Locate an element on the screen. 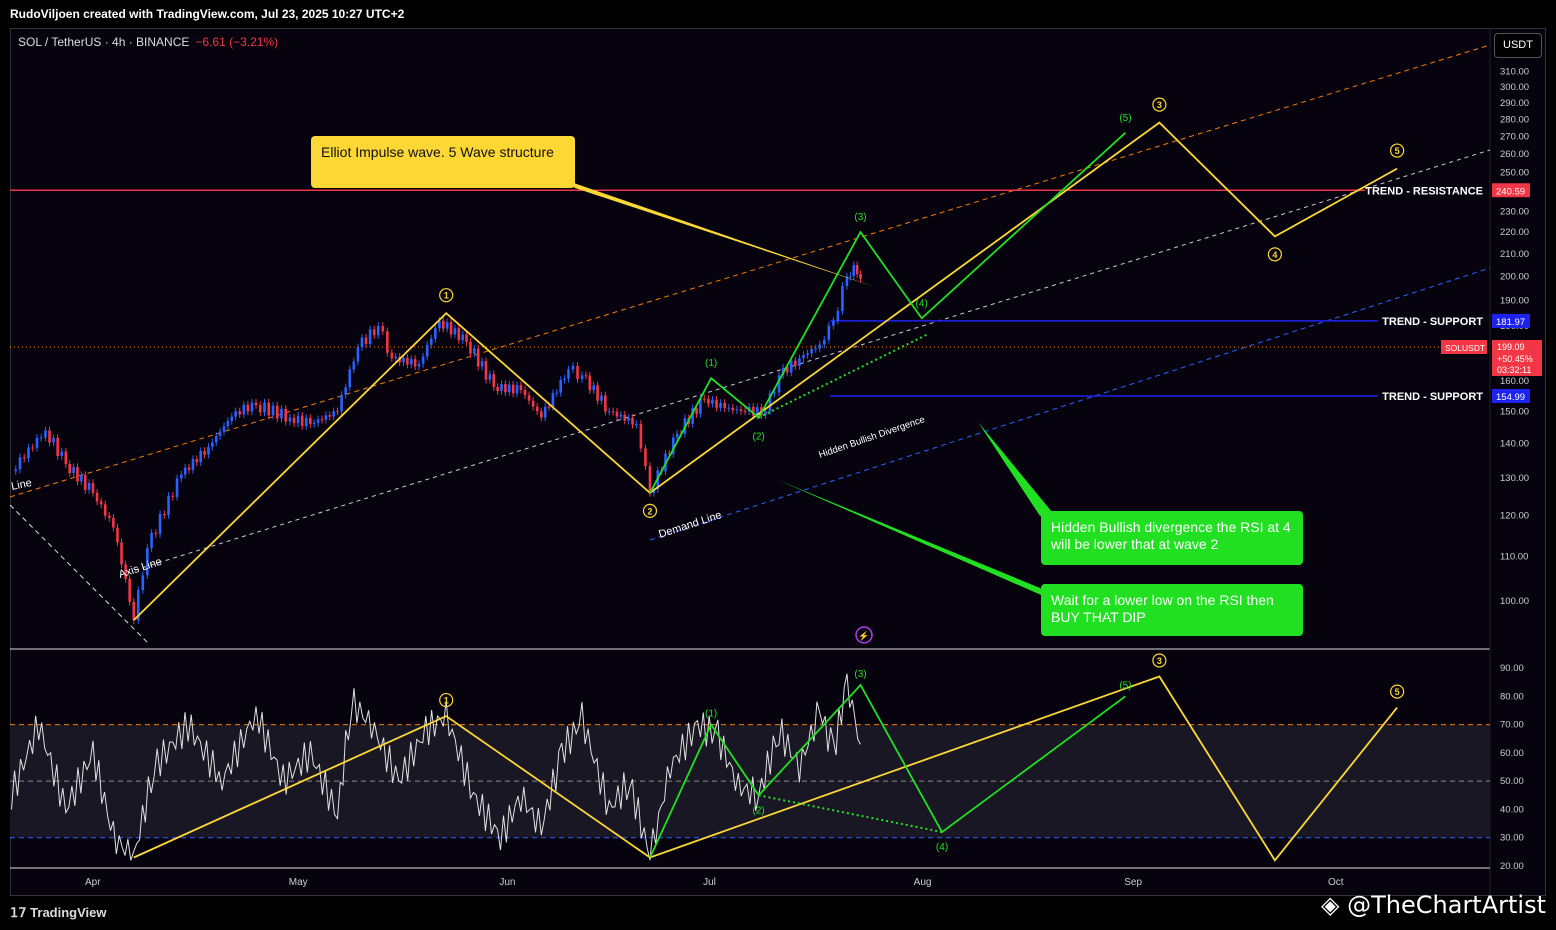 This screenshot has width=1556, height=930. level-price-text: 181.97 is located at coordinates (1510, 322).